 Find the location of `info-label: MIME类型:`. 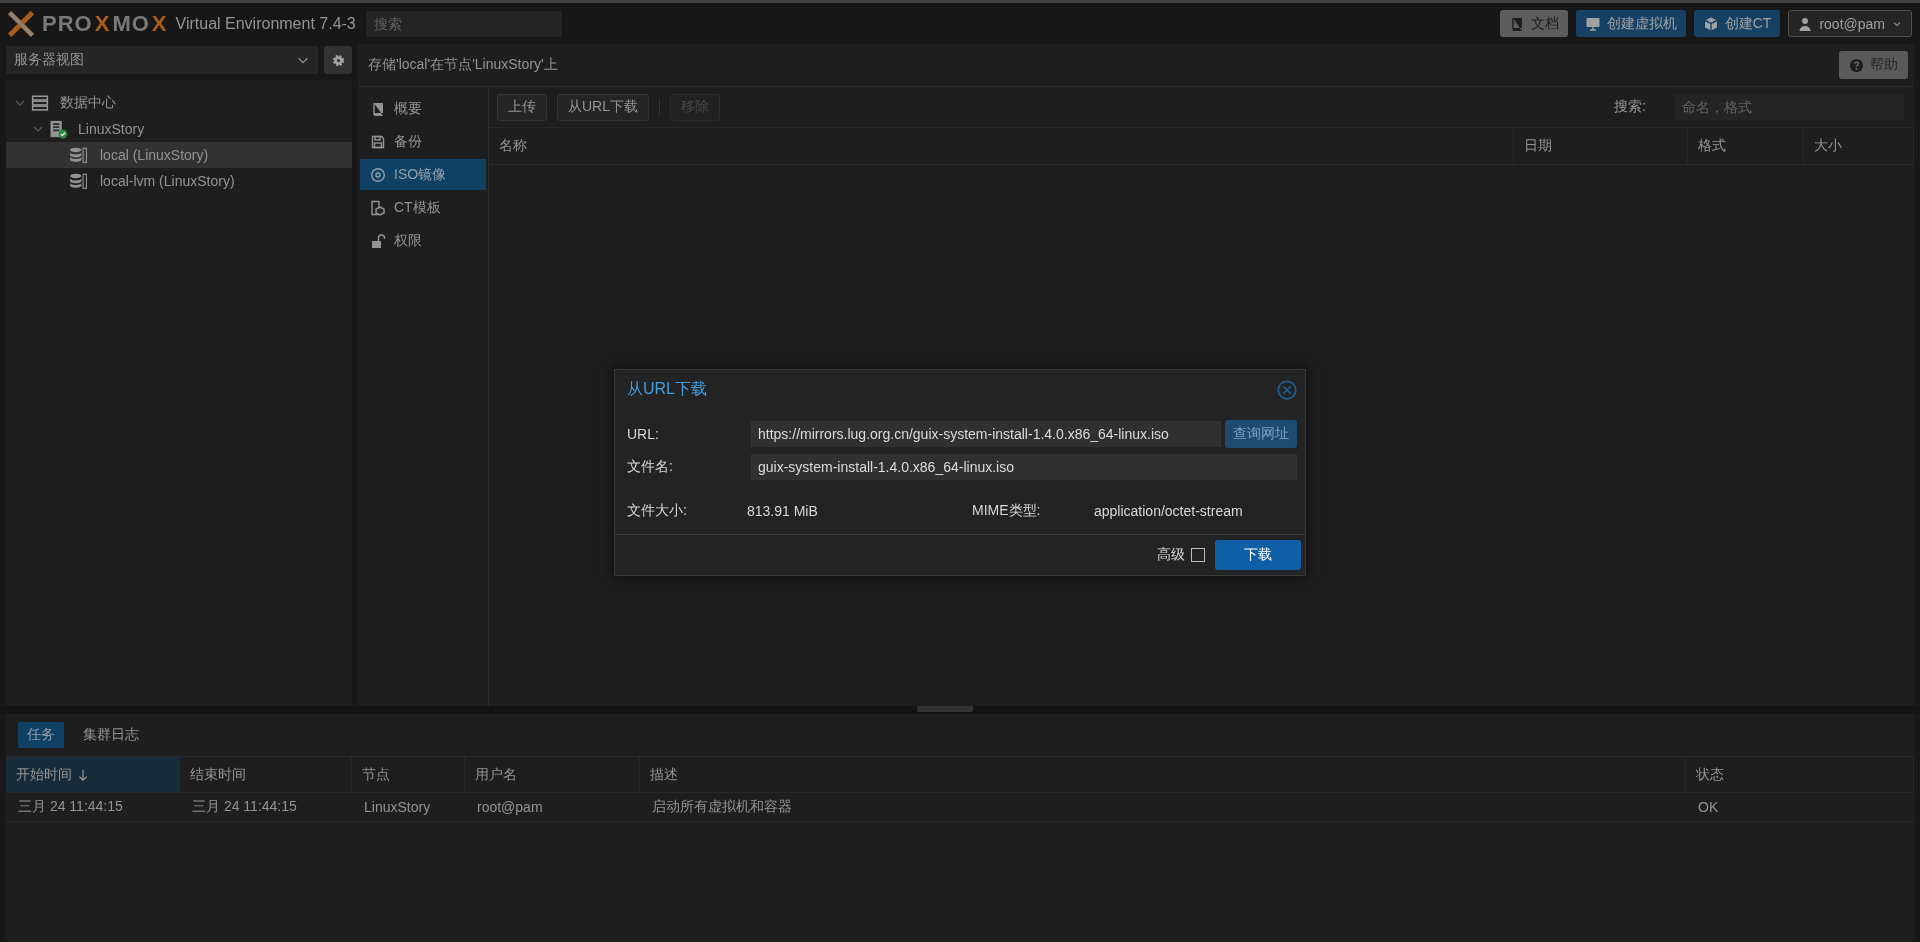

info-label: MIME类型: is located at coordinates (1007, 510).